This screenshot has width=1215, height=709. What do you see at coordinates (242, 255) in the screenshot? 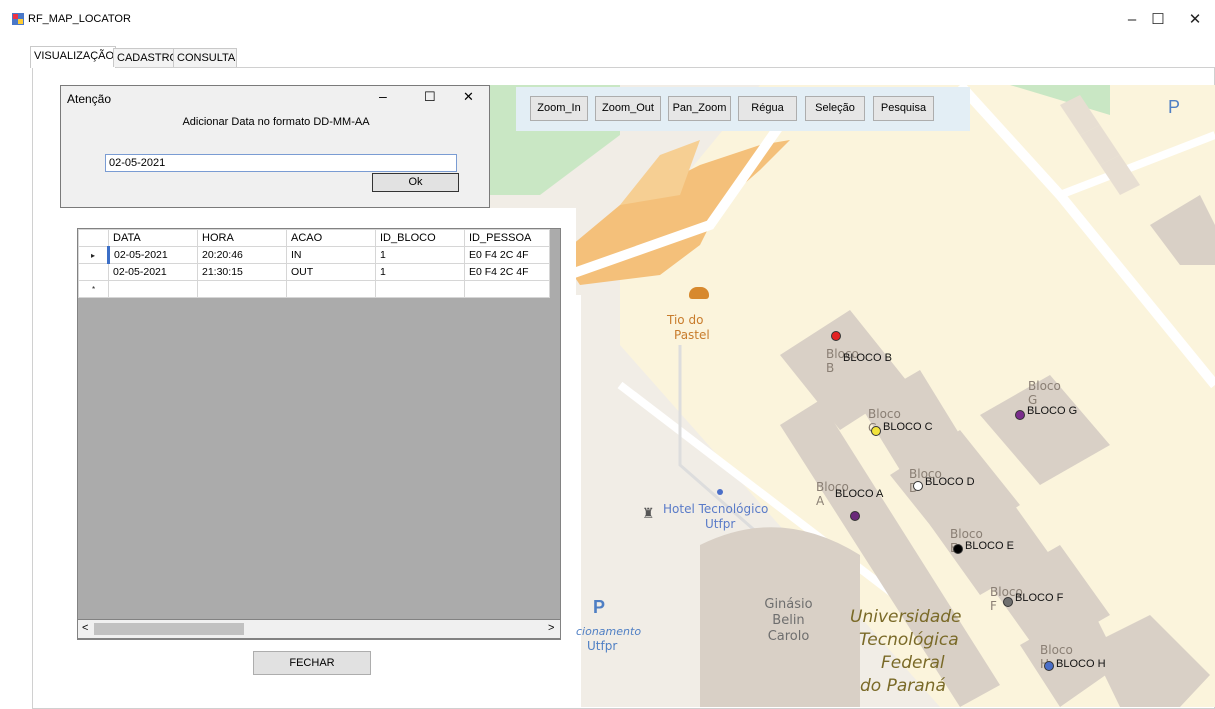
I see `table-cell: 20:20:46` at bounding box center [242, 255].